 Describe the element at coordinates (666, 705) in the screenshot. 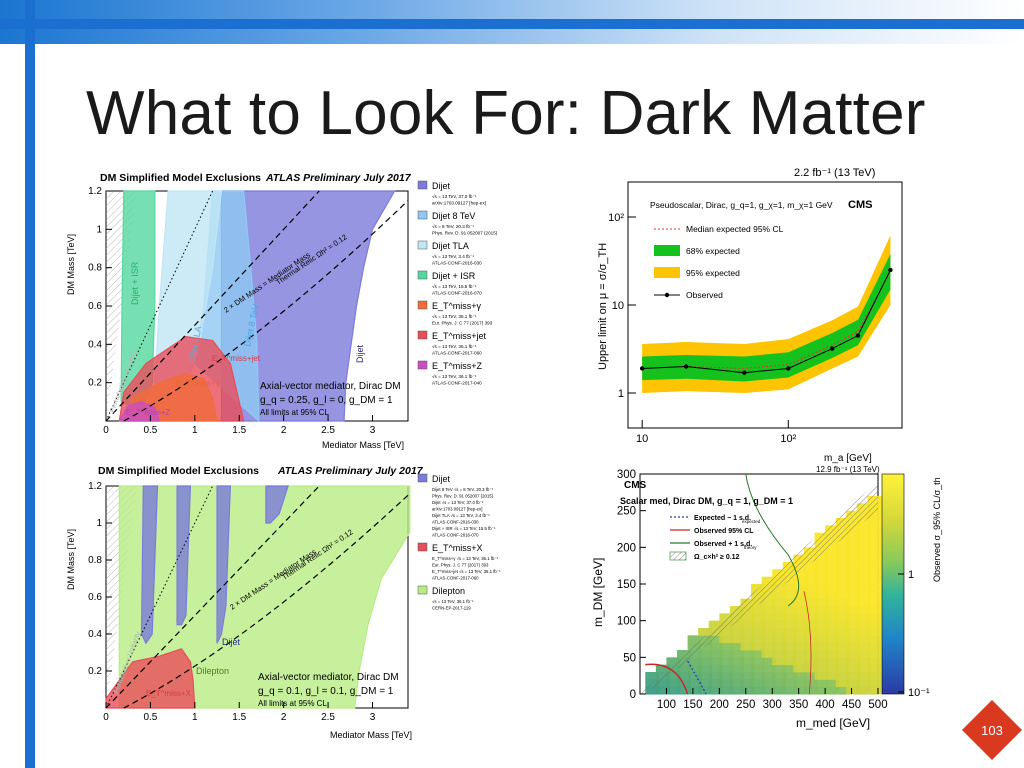

I see `x-tick-label: 100` at that location.